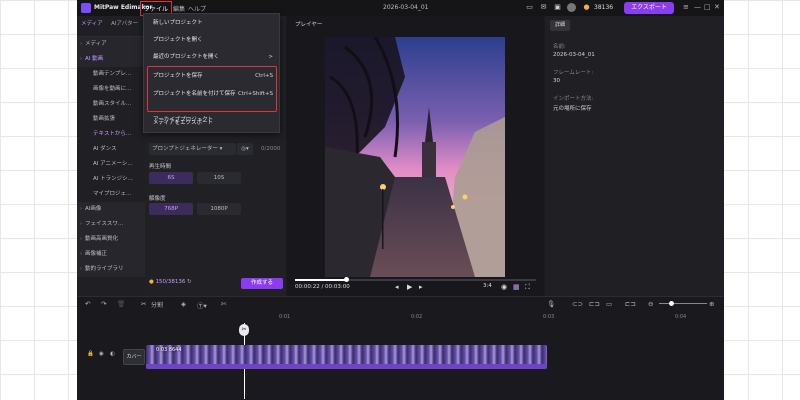 This screenshot has width=800, height=400. Describe the element at coordinates (527, 287) in the screenshot. I see `fullscreen-icon: ⛶` at that location.